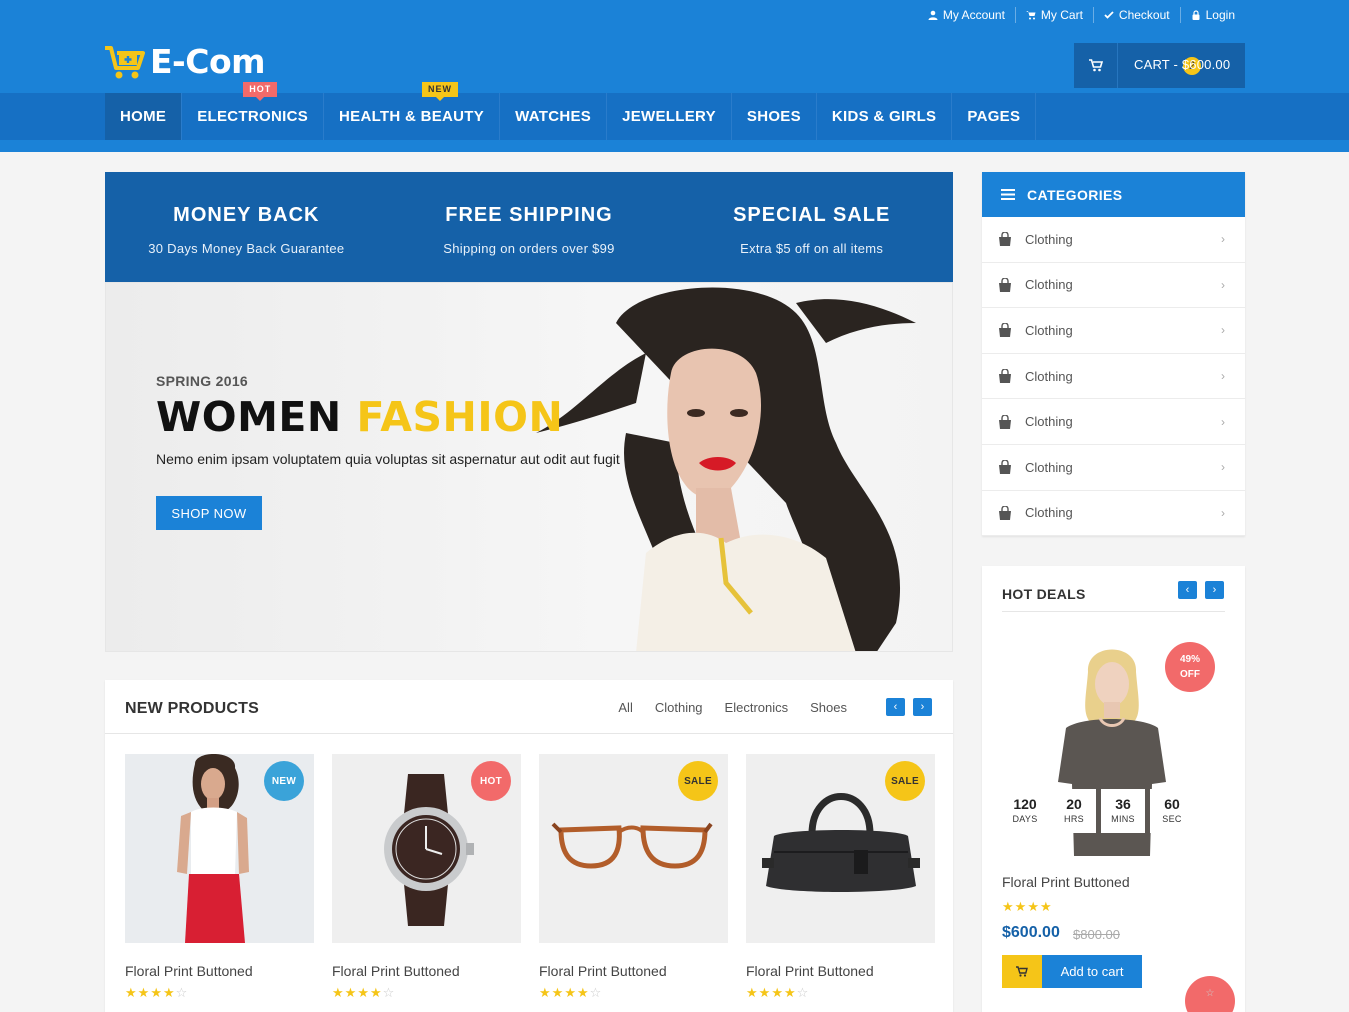  Describe the element at coordinates (922, 707) in the screenshot. I see `products-next-button: ›` at that location.